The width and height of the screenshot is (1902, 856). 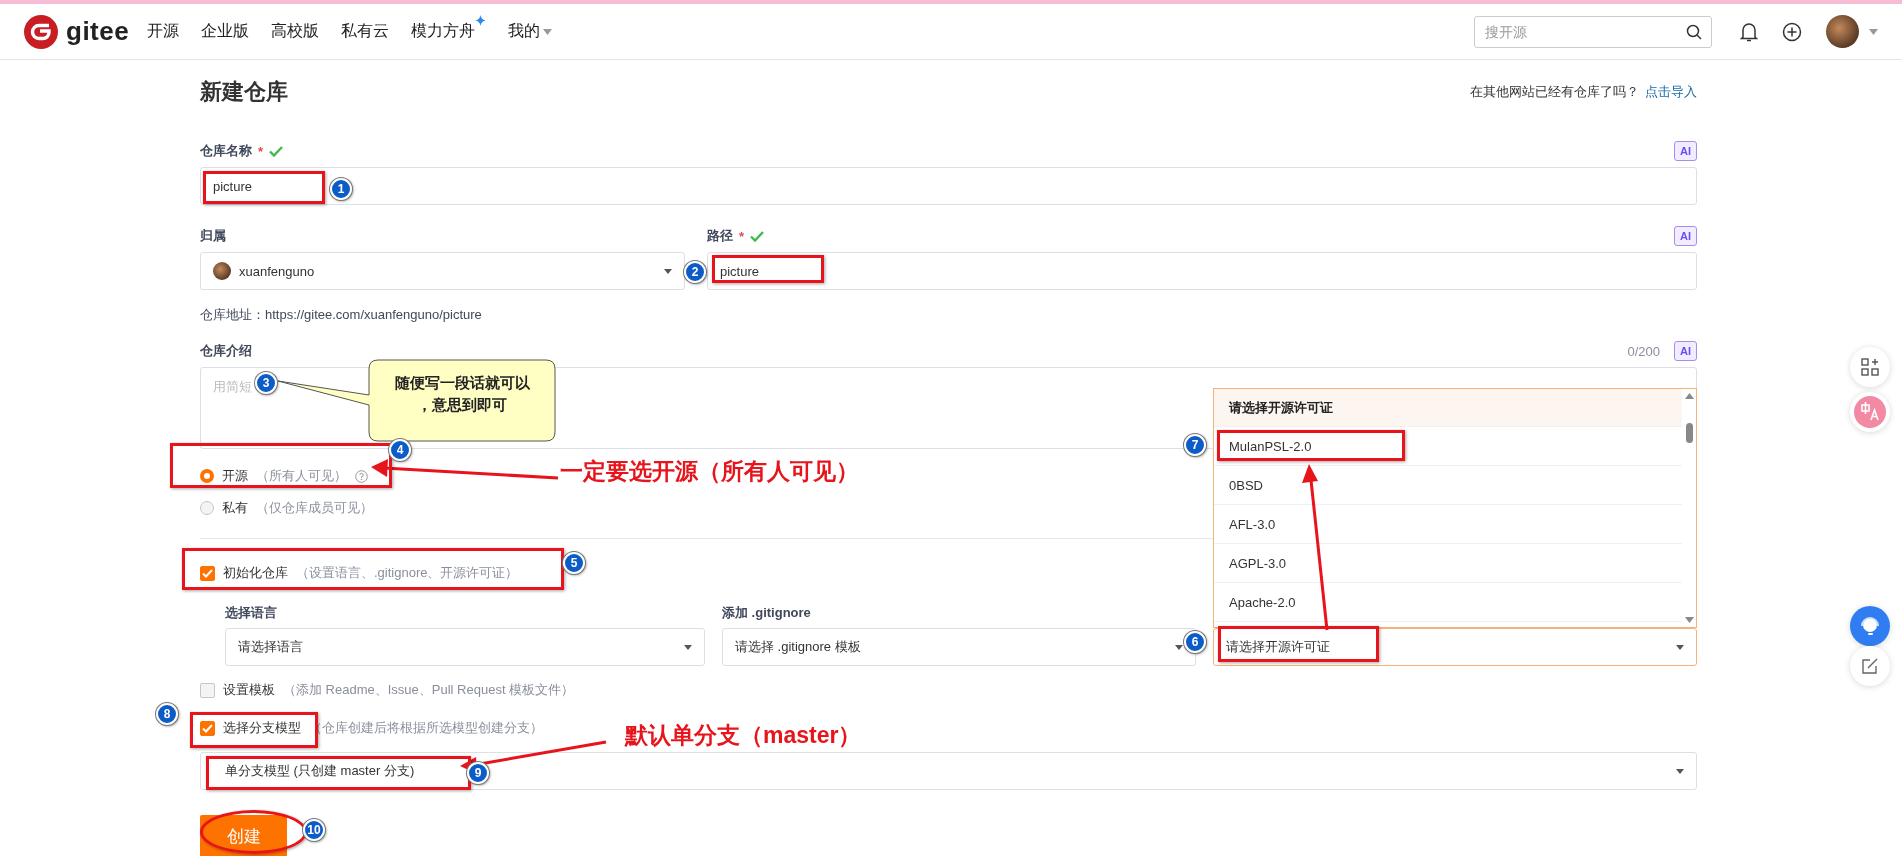 I want to click on field-label: 添加 .gitignore, so click(x=767, y=613).